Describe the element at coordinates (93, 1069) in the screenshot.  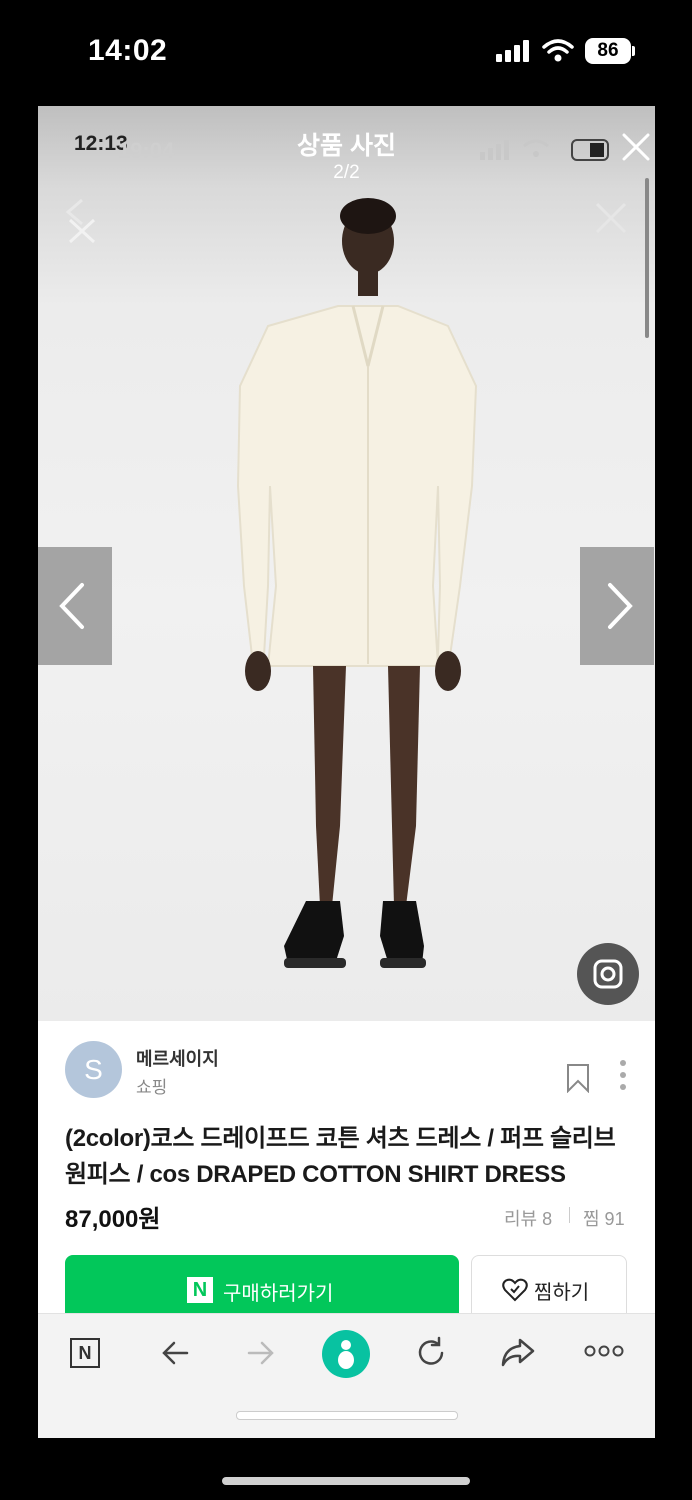
I see `seller-avatar: S` at that location.